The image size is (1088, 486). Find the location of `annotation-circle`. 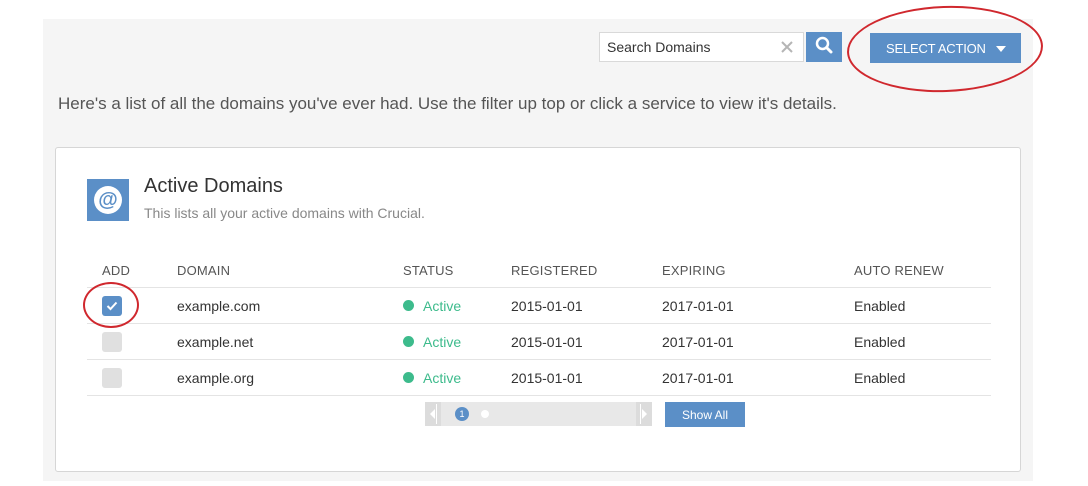

annotation-circle is located at coordinates (111, 305).